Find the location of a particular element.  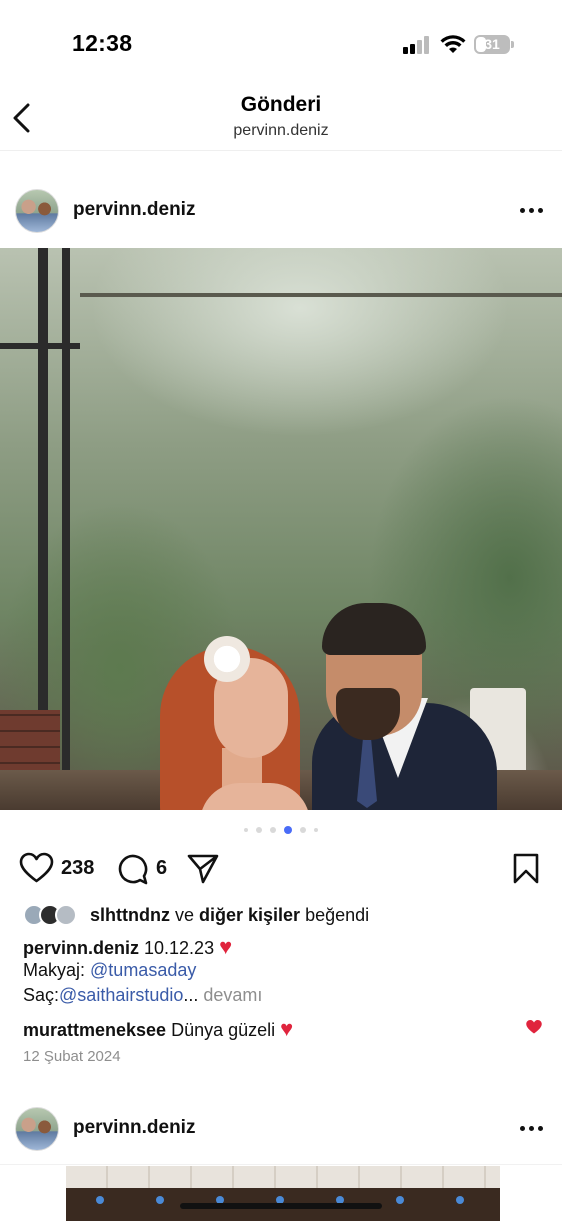

carousel-indicator is located at coordinates (281, 830).